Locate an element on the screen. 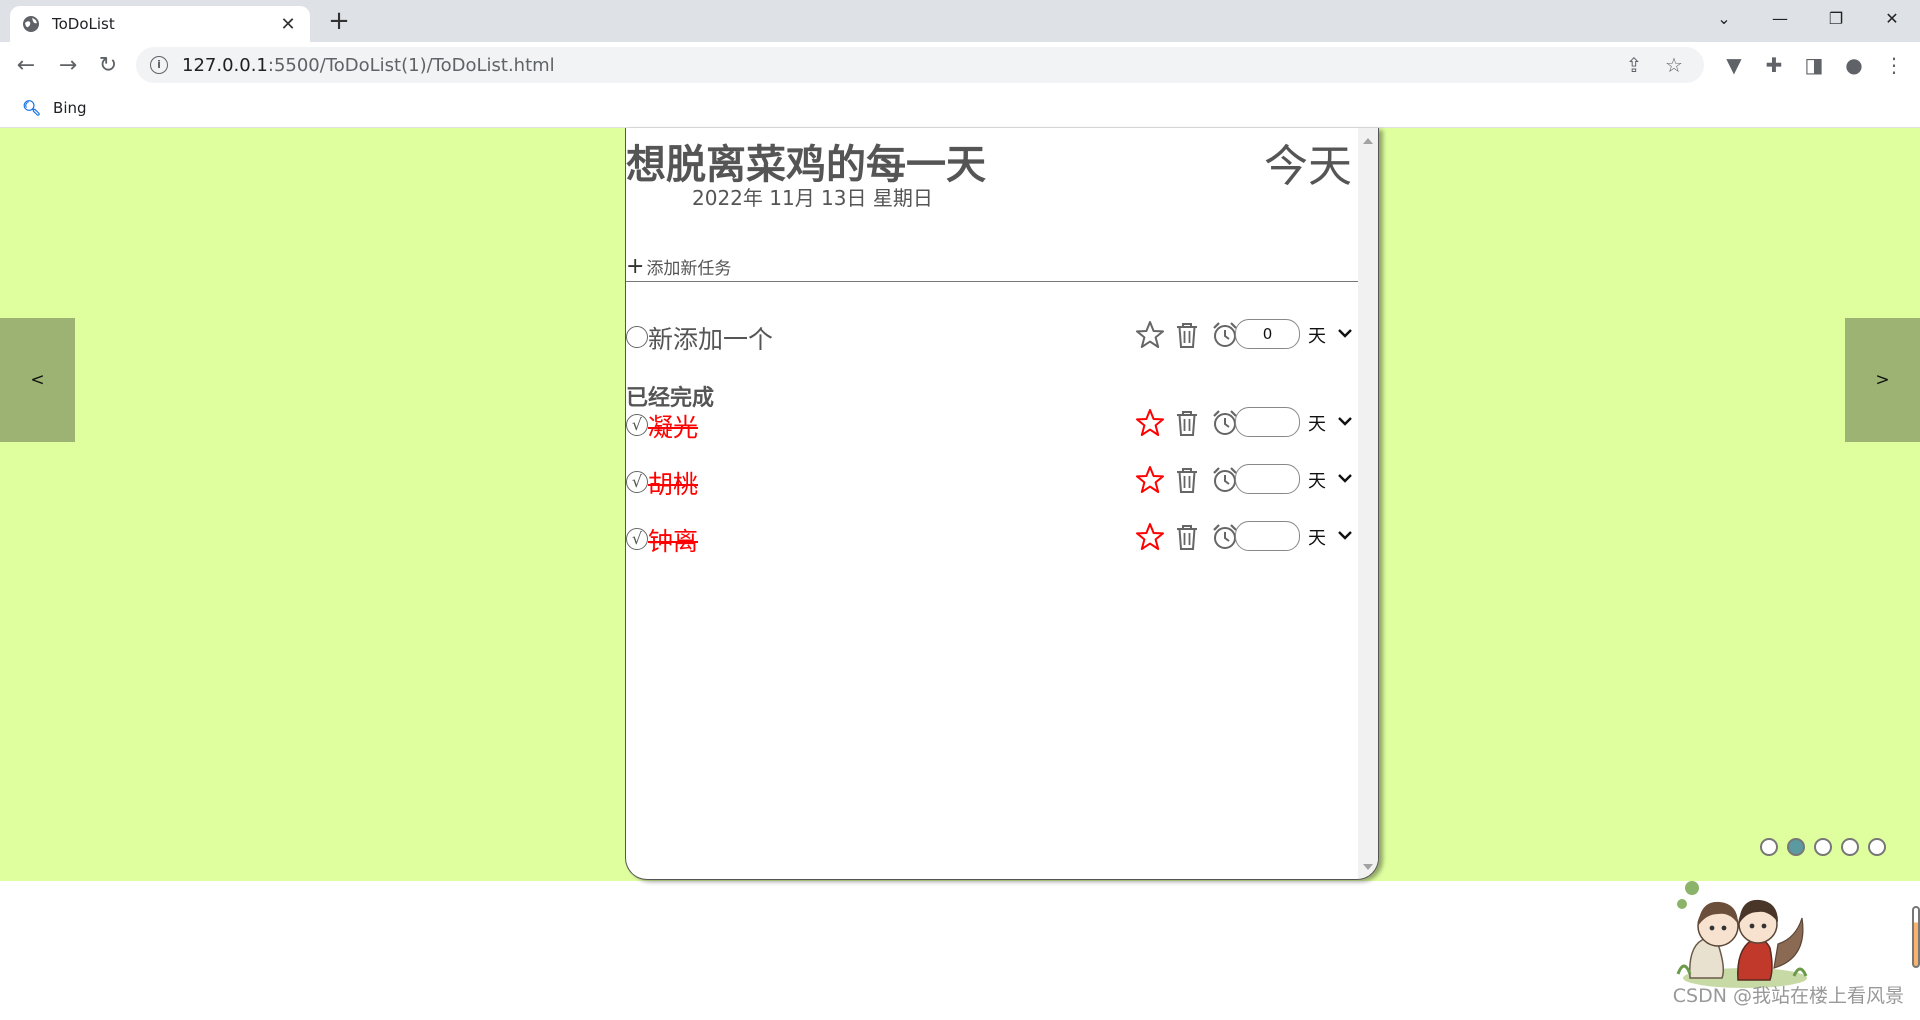 This screenshot has height=1020, width=1920. window-controls: ⌄ — ❐ ✕ is located at coordinates (1808, 18).